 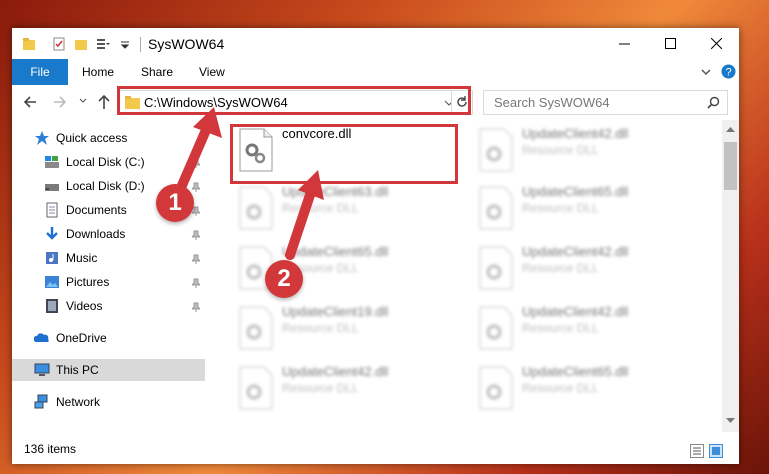 What do you see at coordinates (284, 279) in the screenshot?
I see `step-marker-2: 2` at bounding box center [284, 279].